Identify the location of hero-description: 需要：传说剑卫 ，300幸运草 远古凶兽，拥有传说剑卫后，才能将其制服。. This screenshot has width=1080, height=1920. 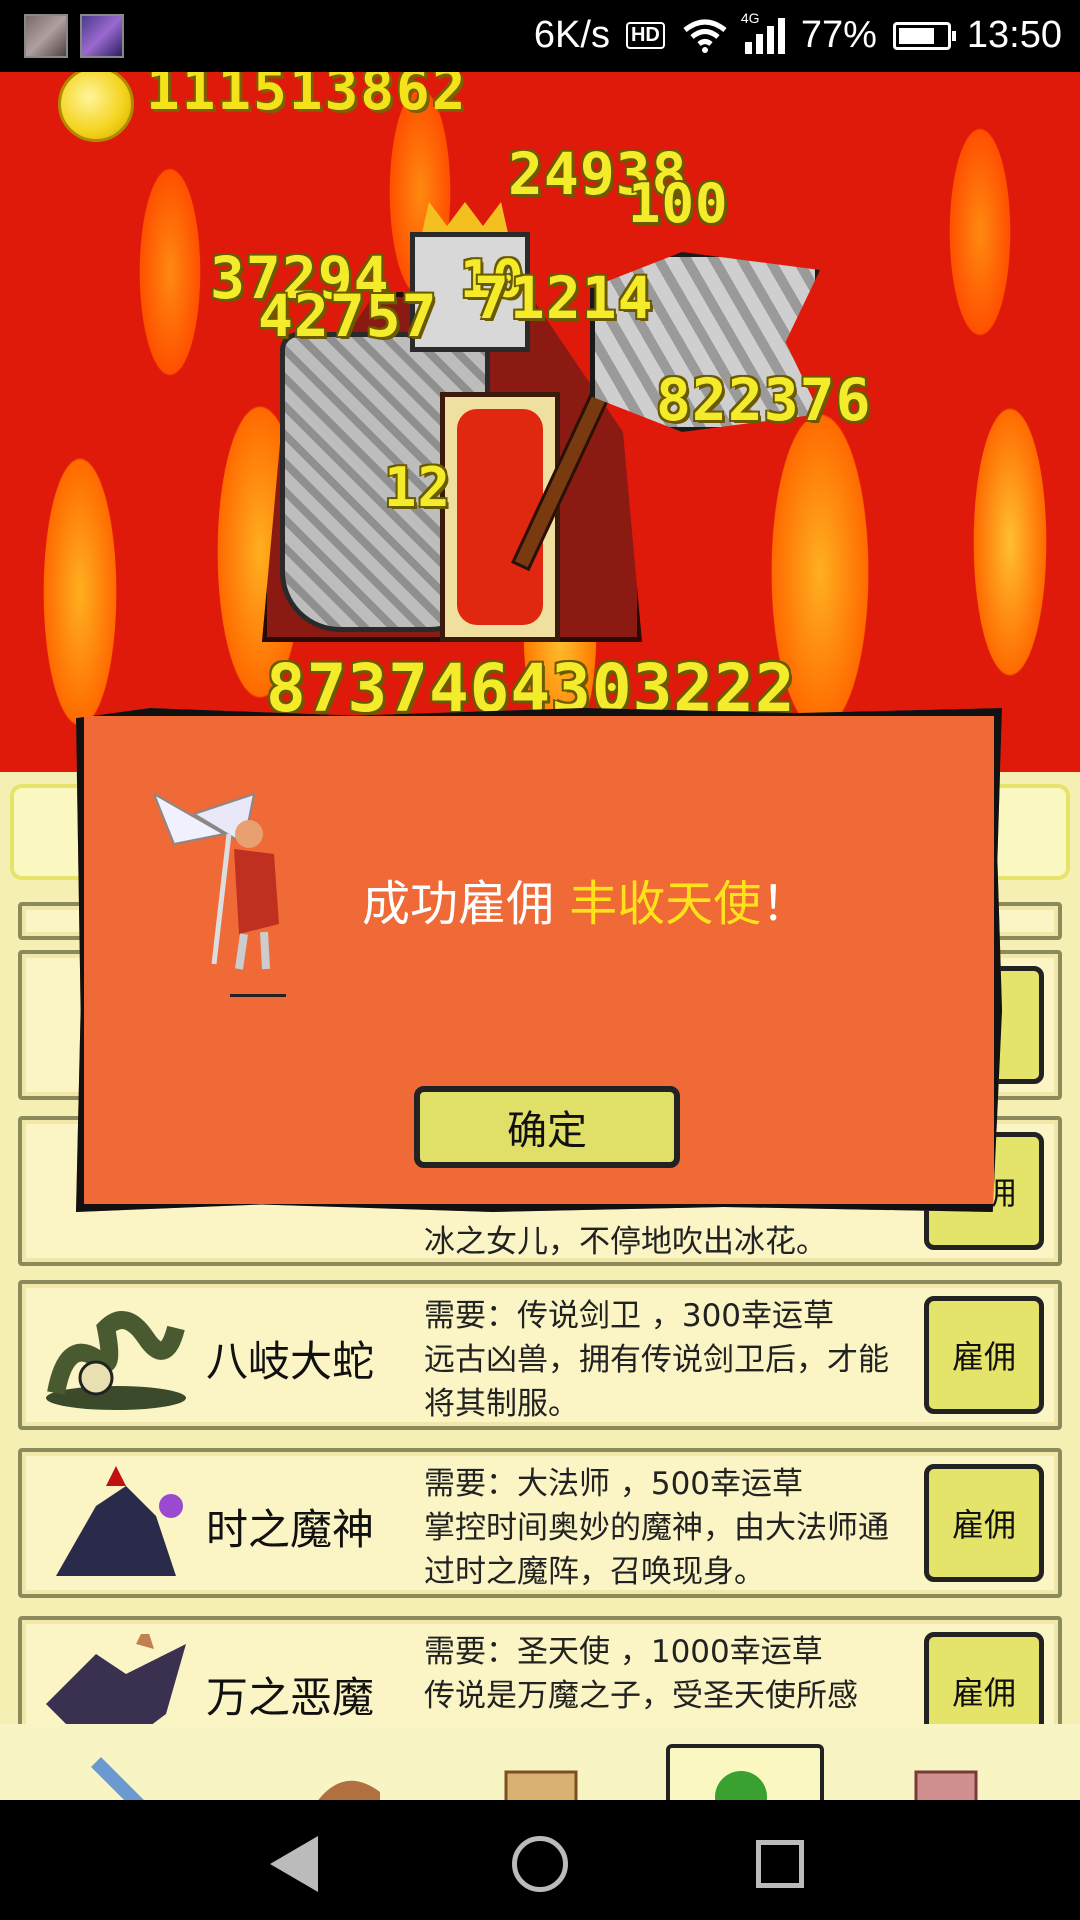
(669, 1360).